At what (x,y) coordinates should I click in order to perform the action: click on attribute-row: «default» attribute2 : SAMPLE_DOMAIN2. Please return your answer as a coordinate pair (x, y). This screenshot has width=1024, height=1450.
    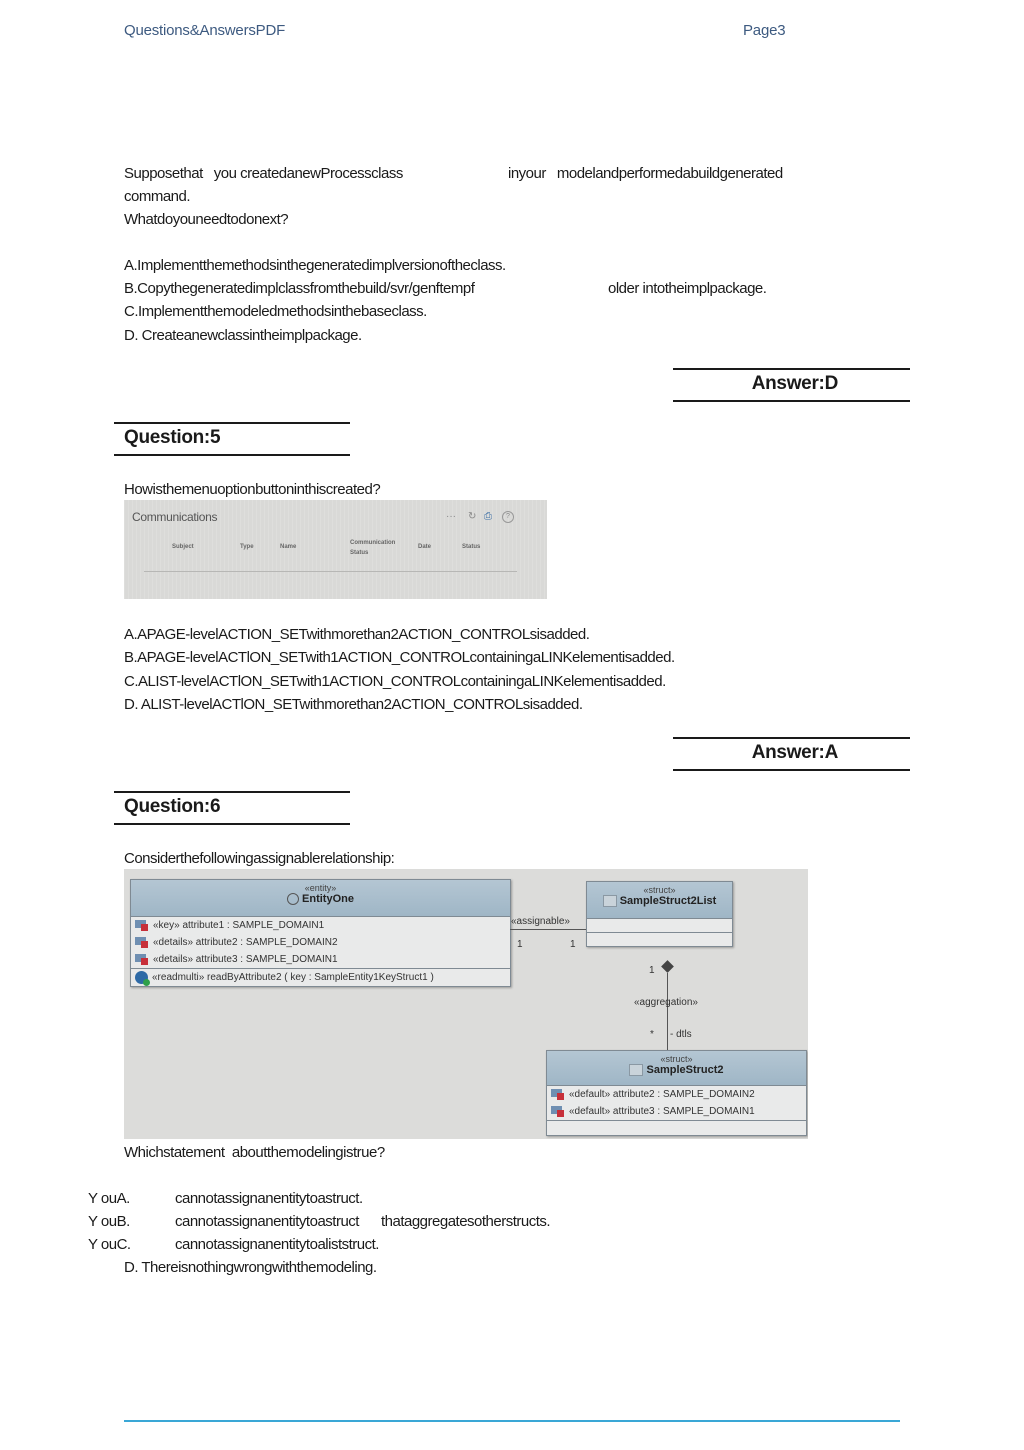
    Looking at the image, I should click on (676, 1094).